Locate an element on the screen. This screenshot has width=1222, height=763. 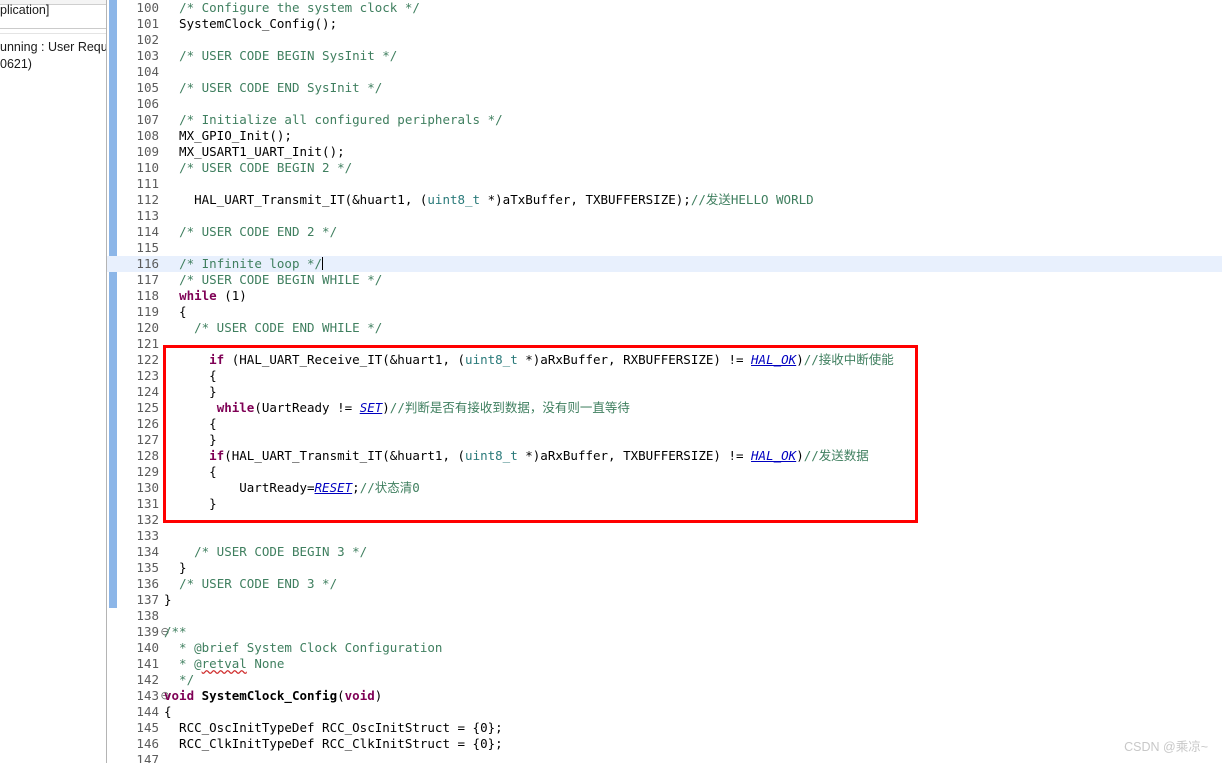
code-line: 120 /* USER CODE END WHILE */ is located at coordinates (664, 328).